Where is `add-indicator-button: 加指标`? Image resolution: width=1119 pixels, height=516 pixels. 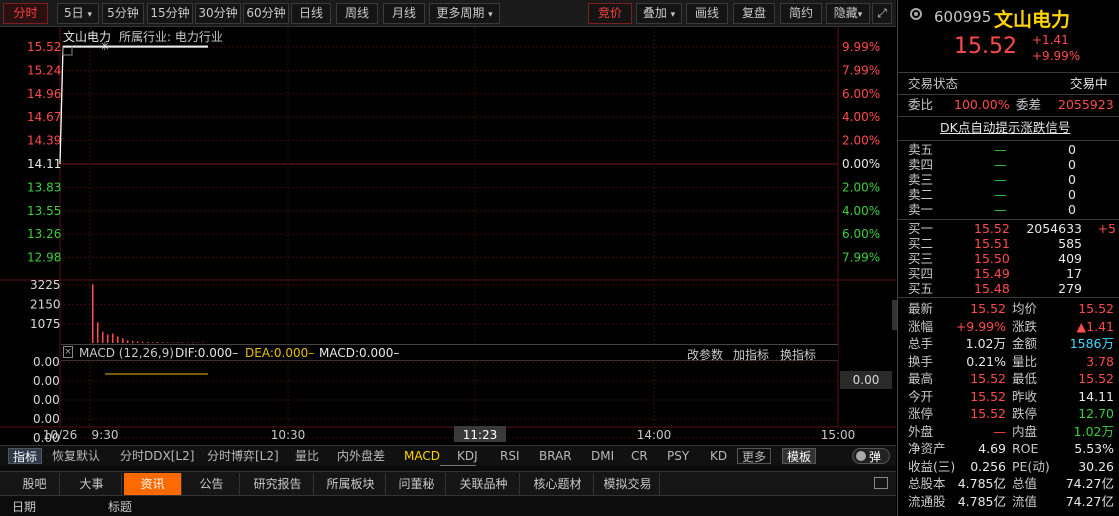 add-indicator-button: 加指标 is located at coordinates (751, 354).